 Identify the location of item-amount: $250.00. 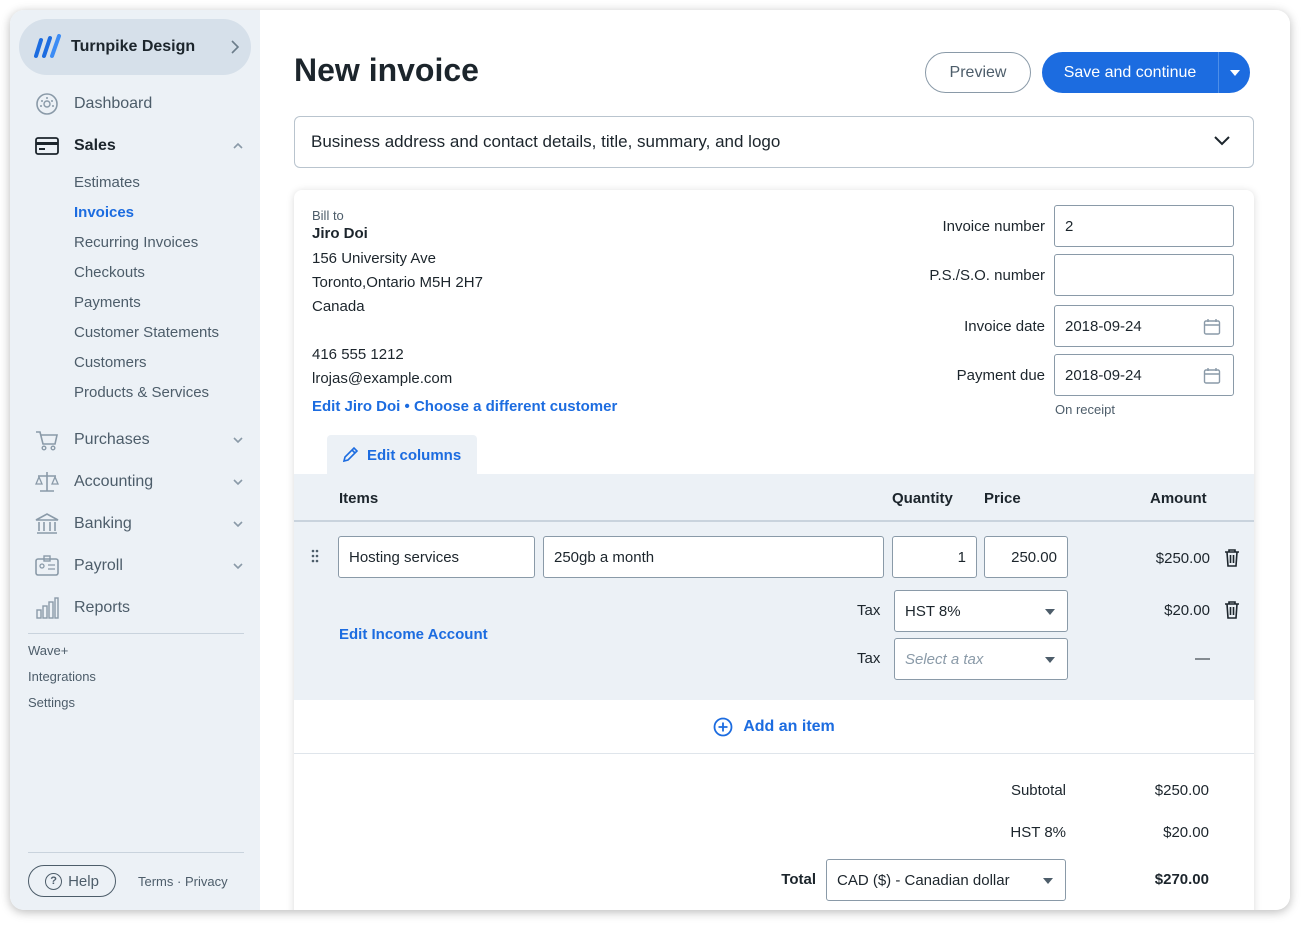
(1182, 558).